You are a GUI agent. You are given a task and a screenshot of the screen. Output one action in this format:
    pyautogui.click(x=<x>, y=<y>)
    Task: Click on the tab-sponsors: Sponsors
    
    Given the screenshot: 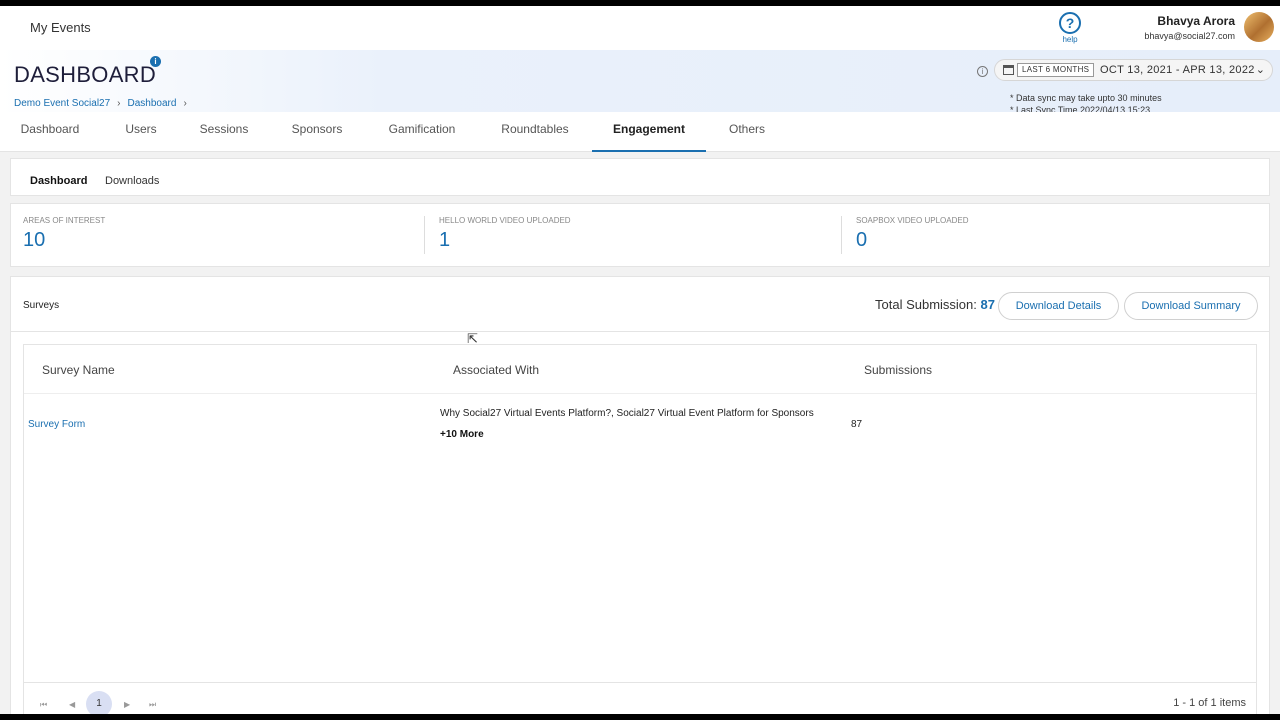 What is the action you would take?
    pyautogui.click(x=317, y=132)
    